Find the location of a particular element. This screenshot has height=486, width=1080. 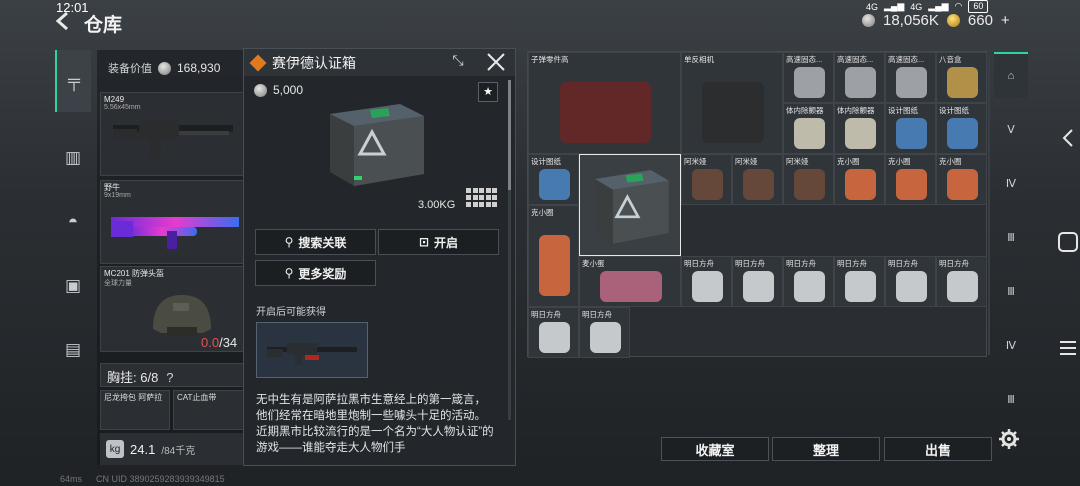

warehouse-item: 麦小蛋 is located at coordinates (630, 281).